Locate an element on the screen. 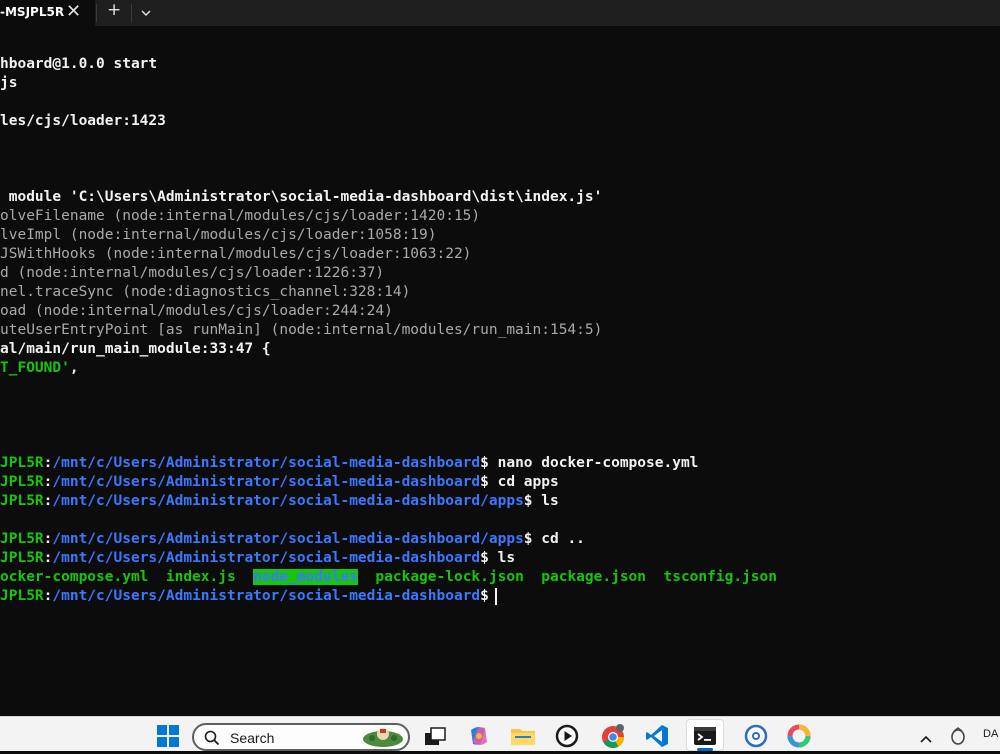  search-highlight-image-icon is located at coordinates (383, 739).